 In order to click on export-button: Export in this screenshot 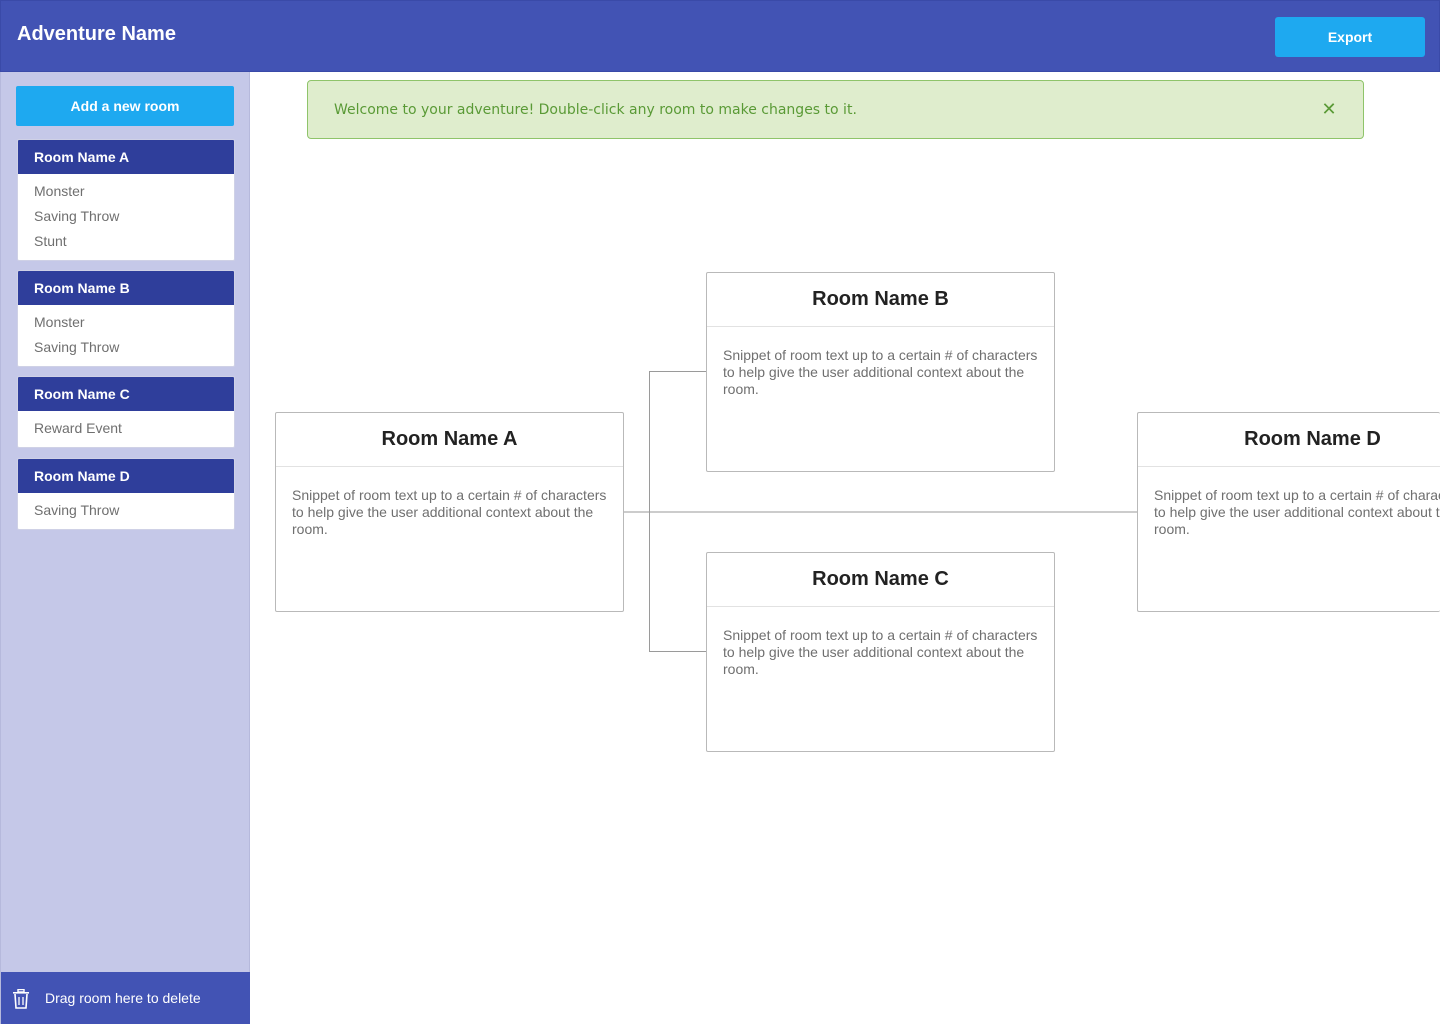, I will do `click(1350, 37)`.